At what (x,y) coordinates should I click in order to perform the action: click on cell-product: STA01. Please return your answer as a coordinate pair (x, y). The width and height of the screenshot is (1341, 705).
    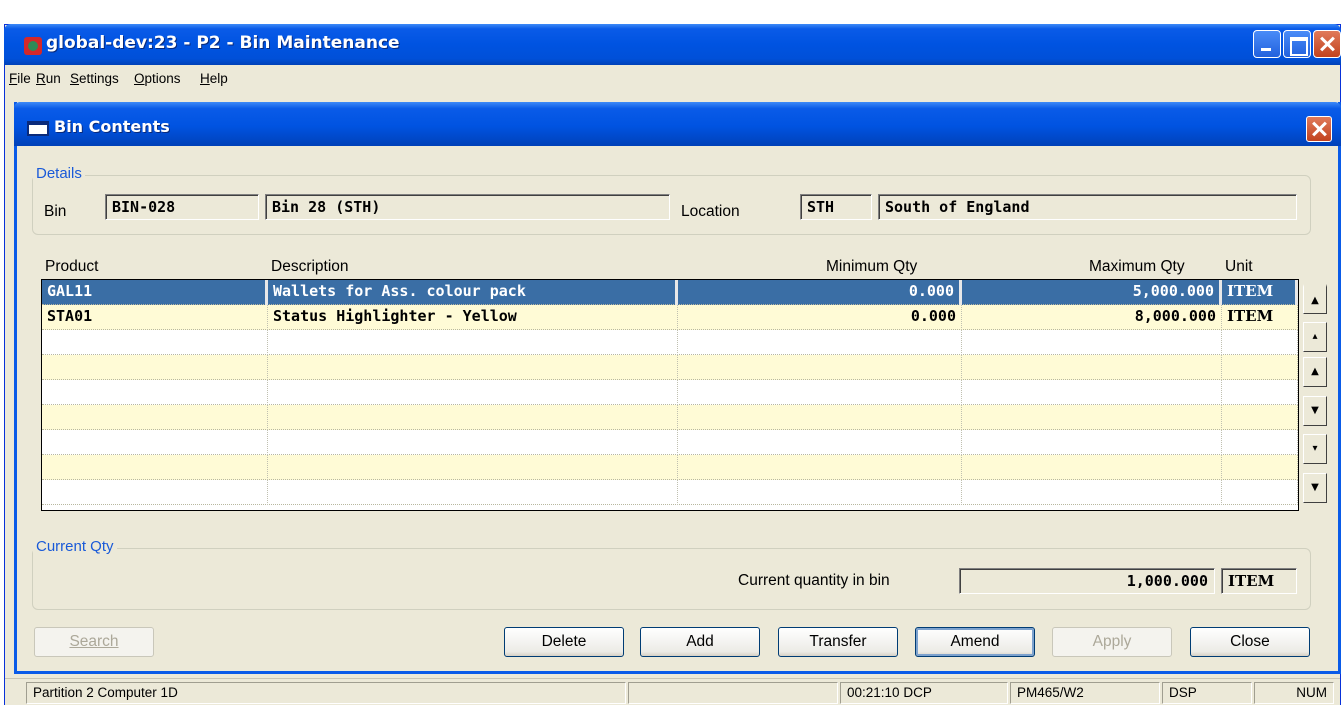
    Looking at the image, I should click on (155, 317).